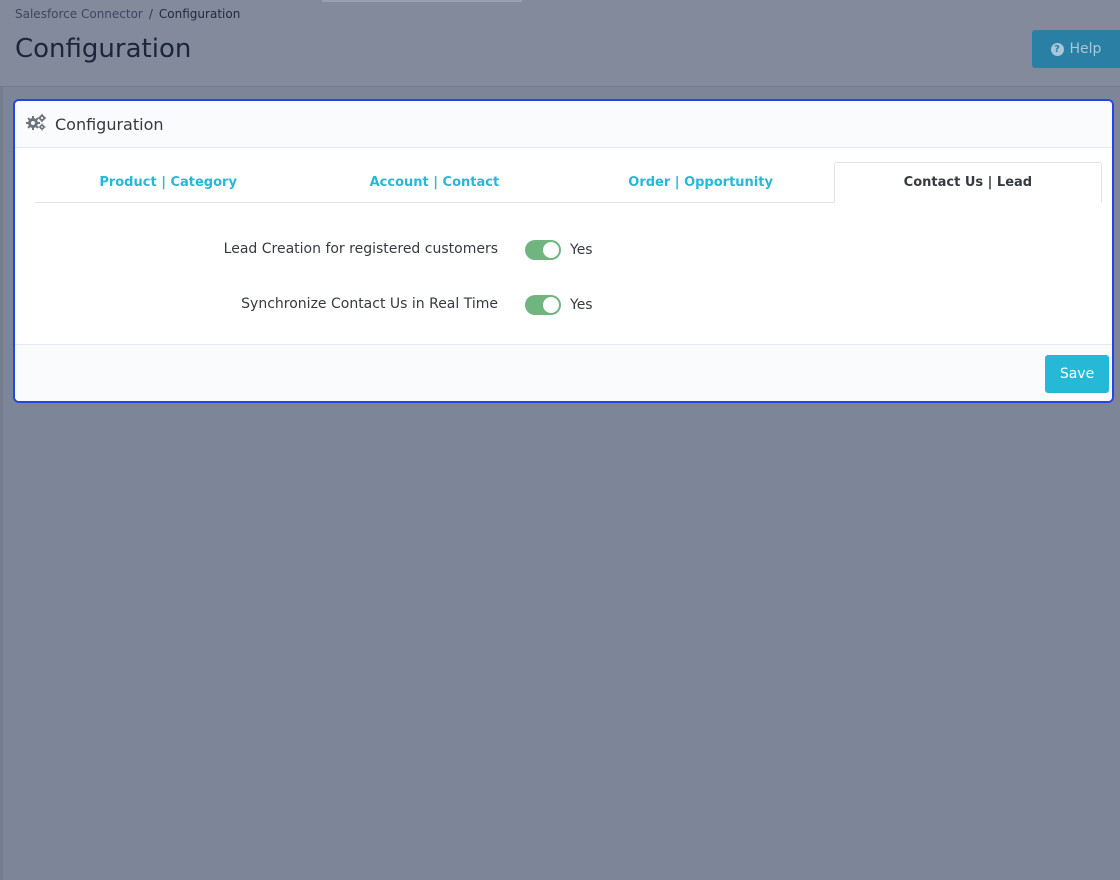 This screenshot has height=880, width=1120. Describe the element at coordinates (967, 182) in the screenshot. I see `tab-contact-us-lead: Contact Us | Lead` at that location.